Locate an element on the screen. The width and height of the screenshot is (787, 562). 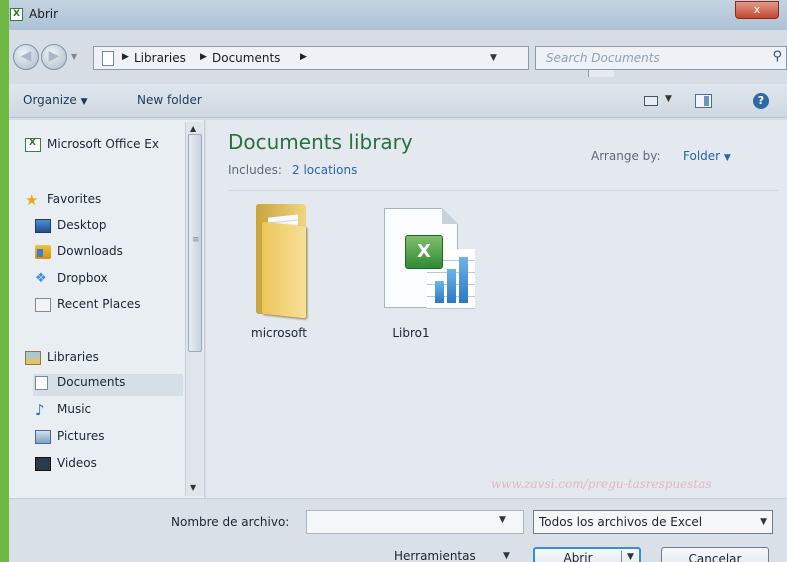
breadcrumb-documents: Documents is located at coordinates (246, 58).